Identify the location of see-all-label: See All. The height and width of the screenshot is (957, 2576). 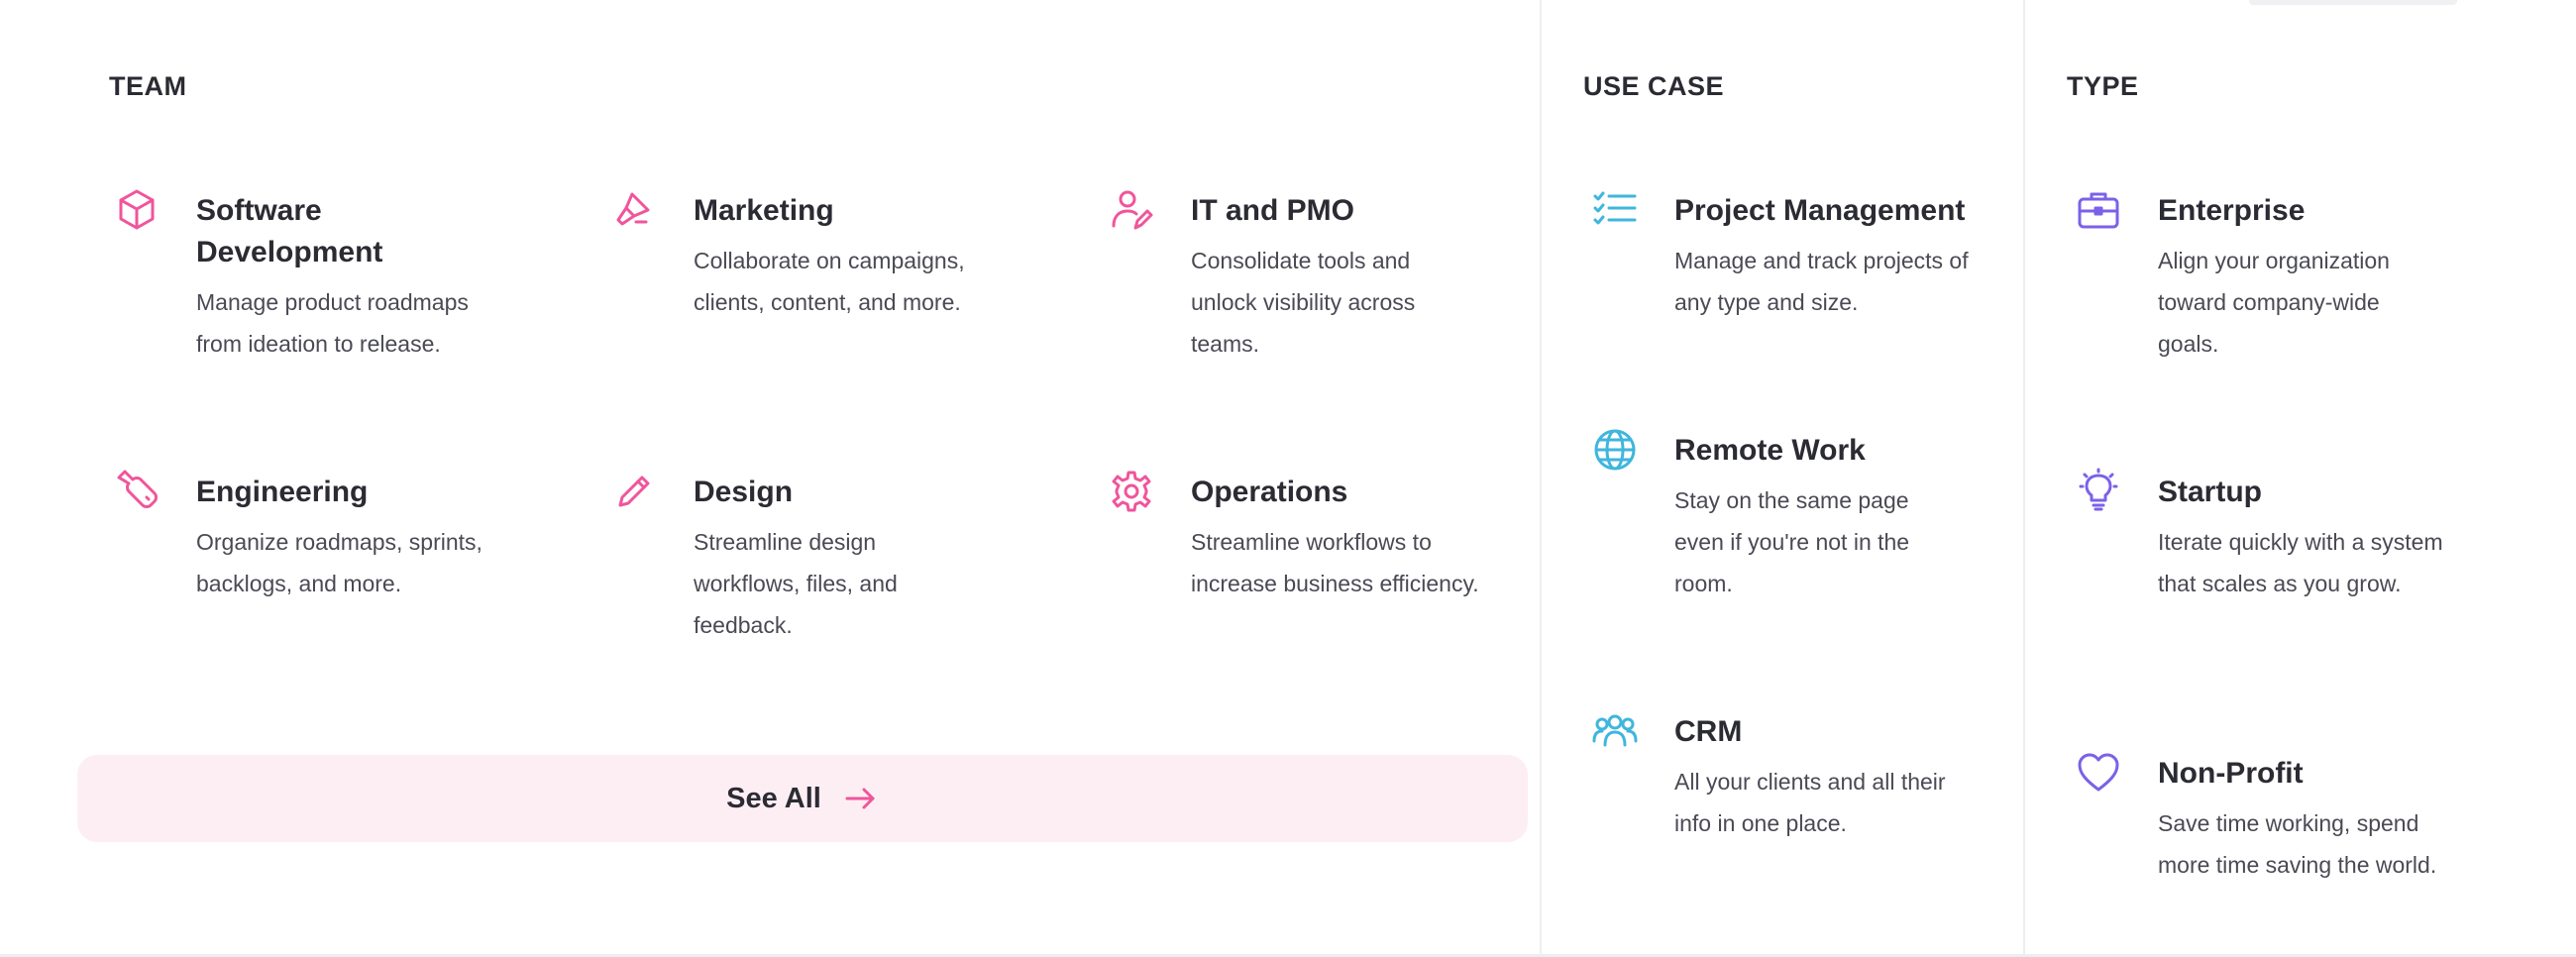
(773, 798).